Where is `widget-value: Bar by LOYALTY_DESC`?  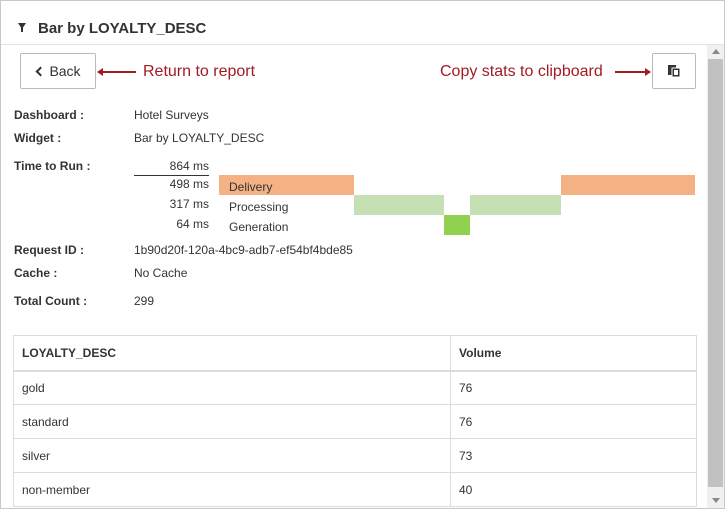 widget-value: Bar by LOYALTY_DESC is located at coordinates (199, 138).